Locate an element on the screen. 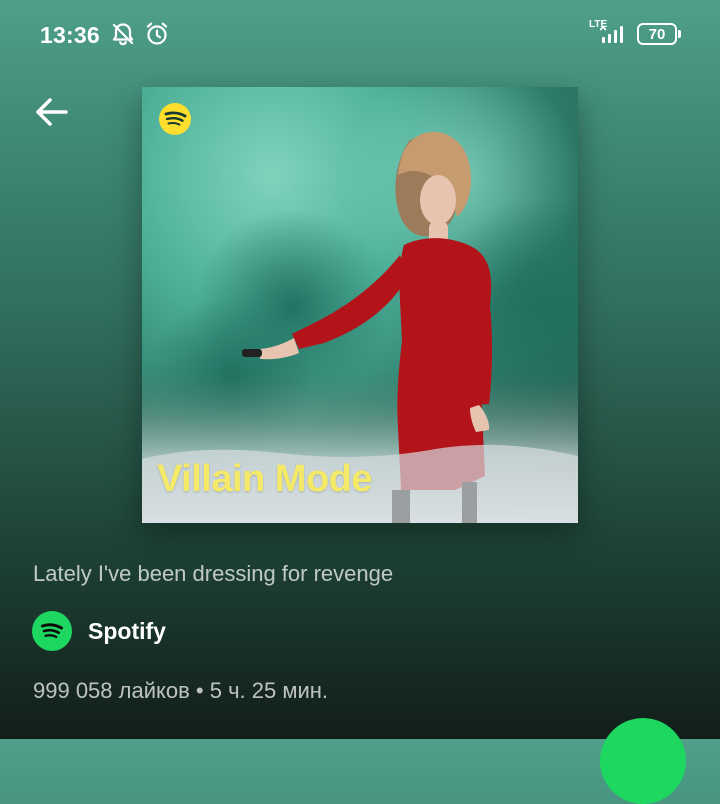 This screenshot has height=804, width=720. owner-name: Spotify is located at coordinates (127, 631).